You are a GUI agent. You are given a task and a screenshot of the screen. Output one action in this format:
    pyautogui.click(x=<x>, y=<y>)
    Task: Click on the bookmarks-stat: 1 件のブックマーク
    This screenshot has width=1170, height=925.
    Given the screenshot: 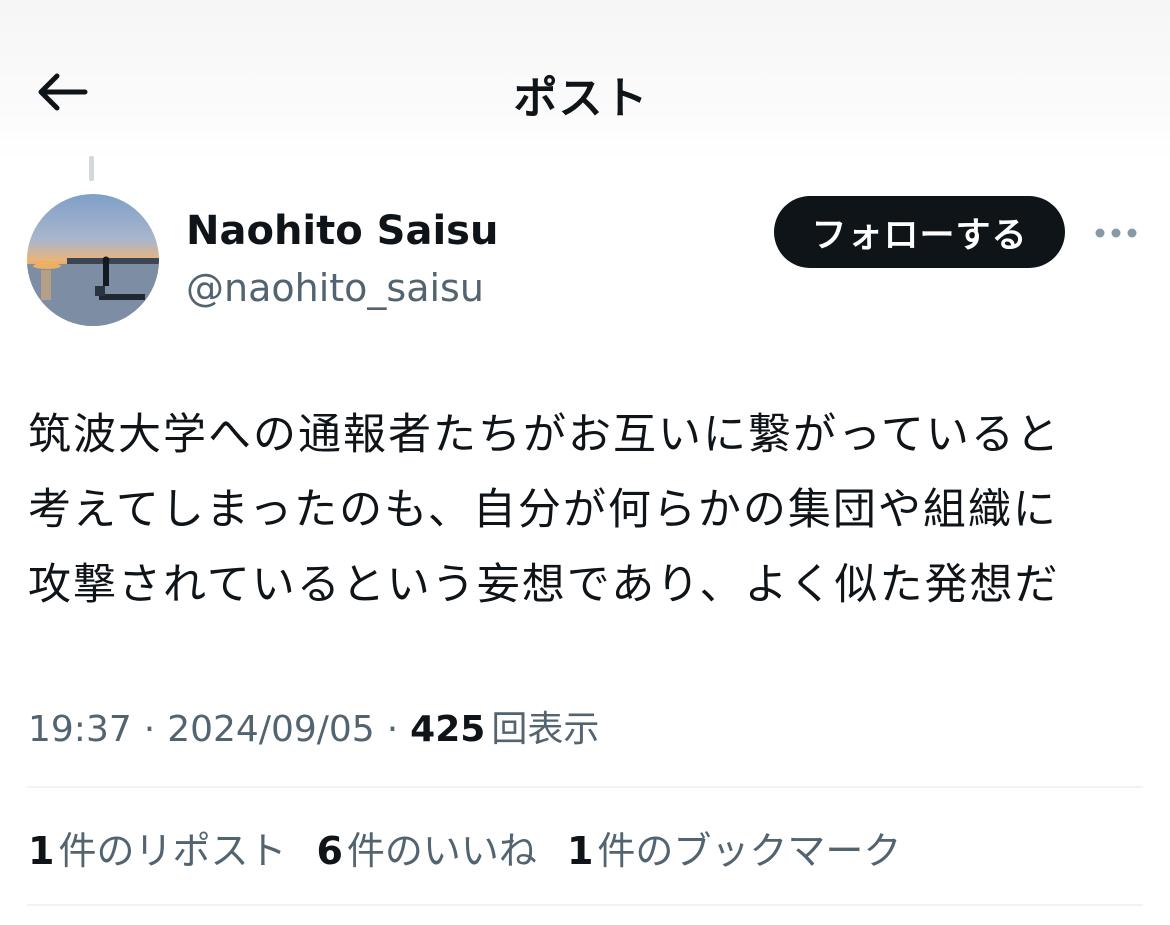 What is the action you would take?
    pyautogui.click(x=734, y=847)
    